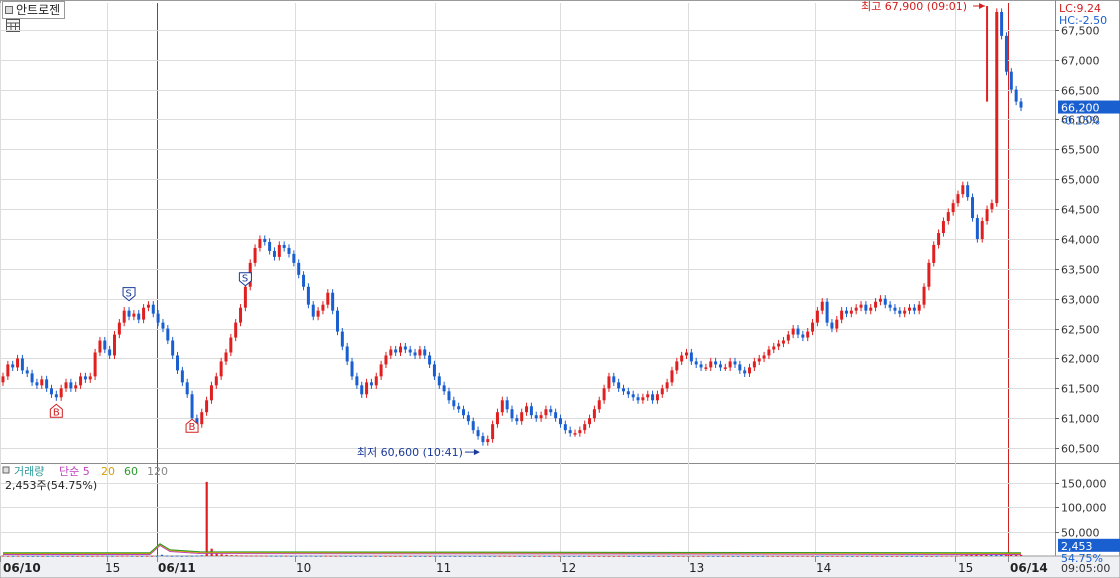 The image size is (1120, 578). Describe the element at coordinates (1080, 108) in the screenshot. I see `current-price: 66,200` at that location.